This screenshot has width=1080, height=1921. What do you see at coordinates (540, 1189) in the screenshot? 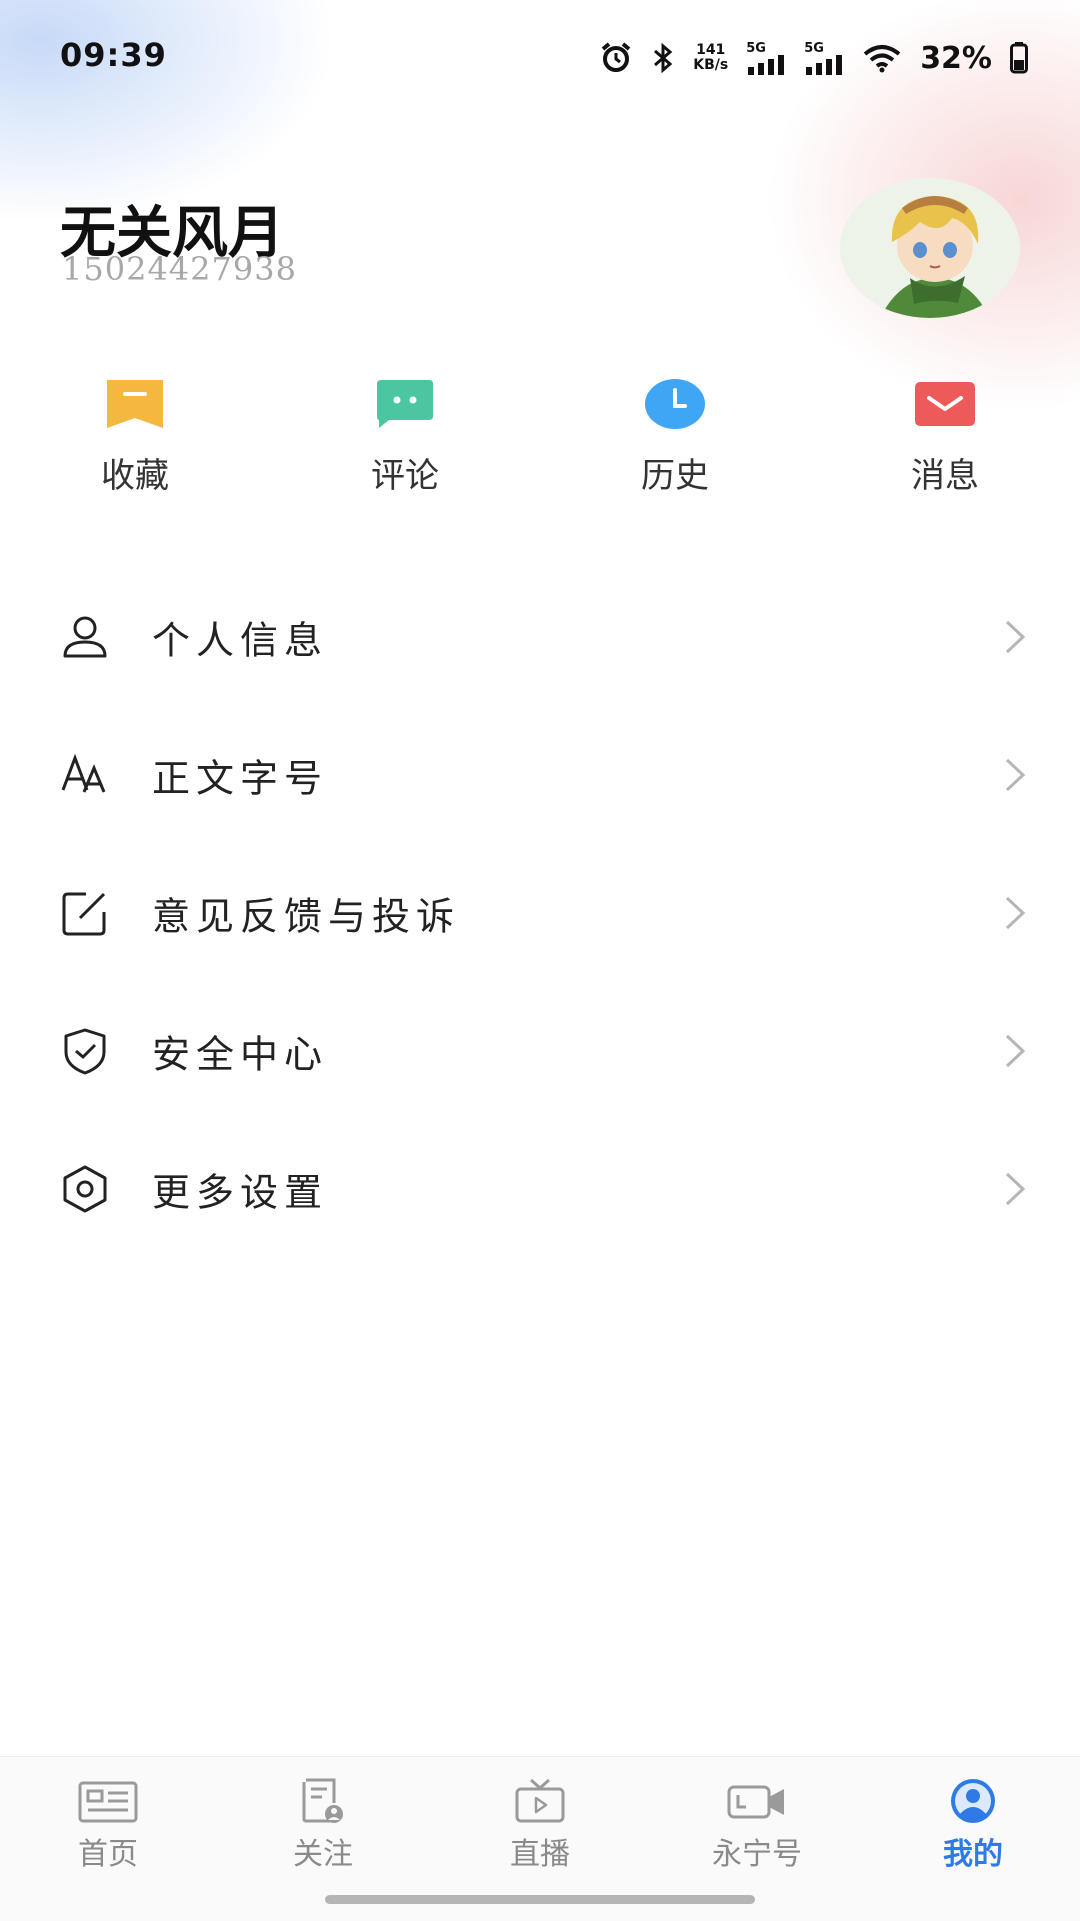
I see `menu-item-more-settings: 更多设置` at bounding box center [540, 1189].